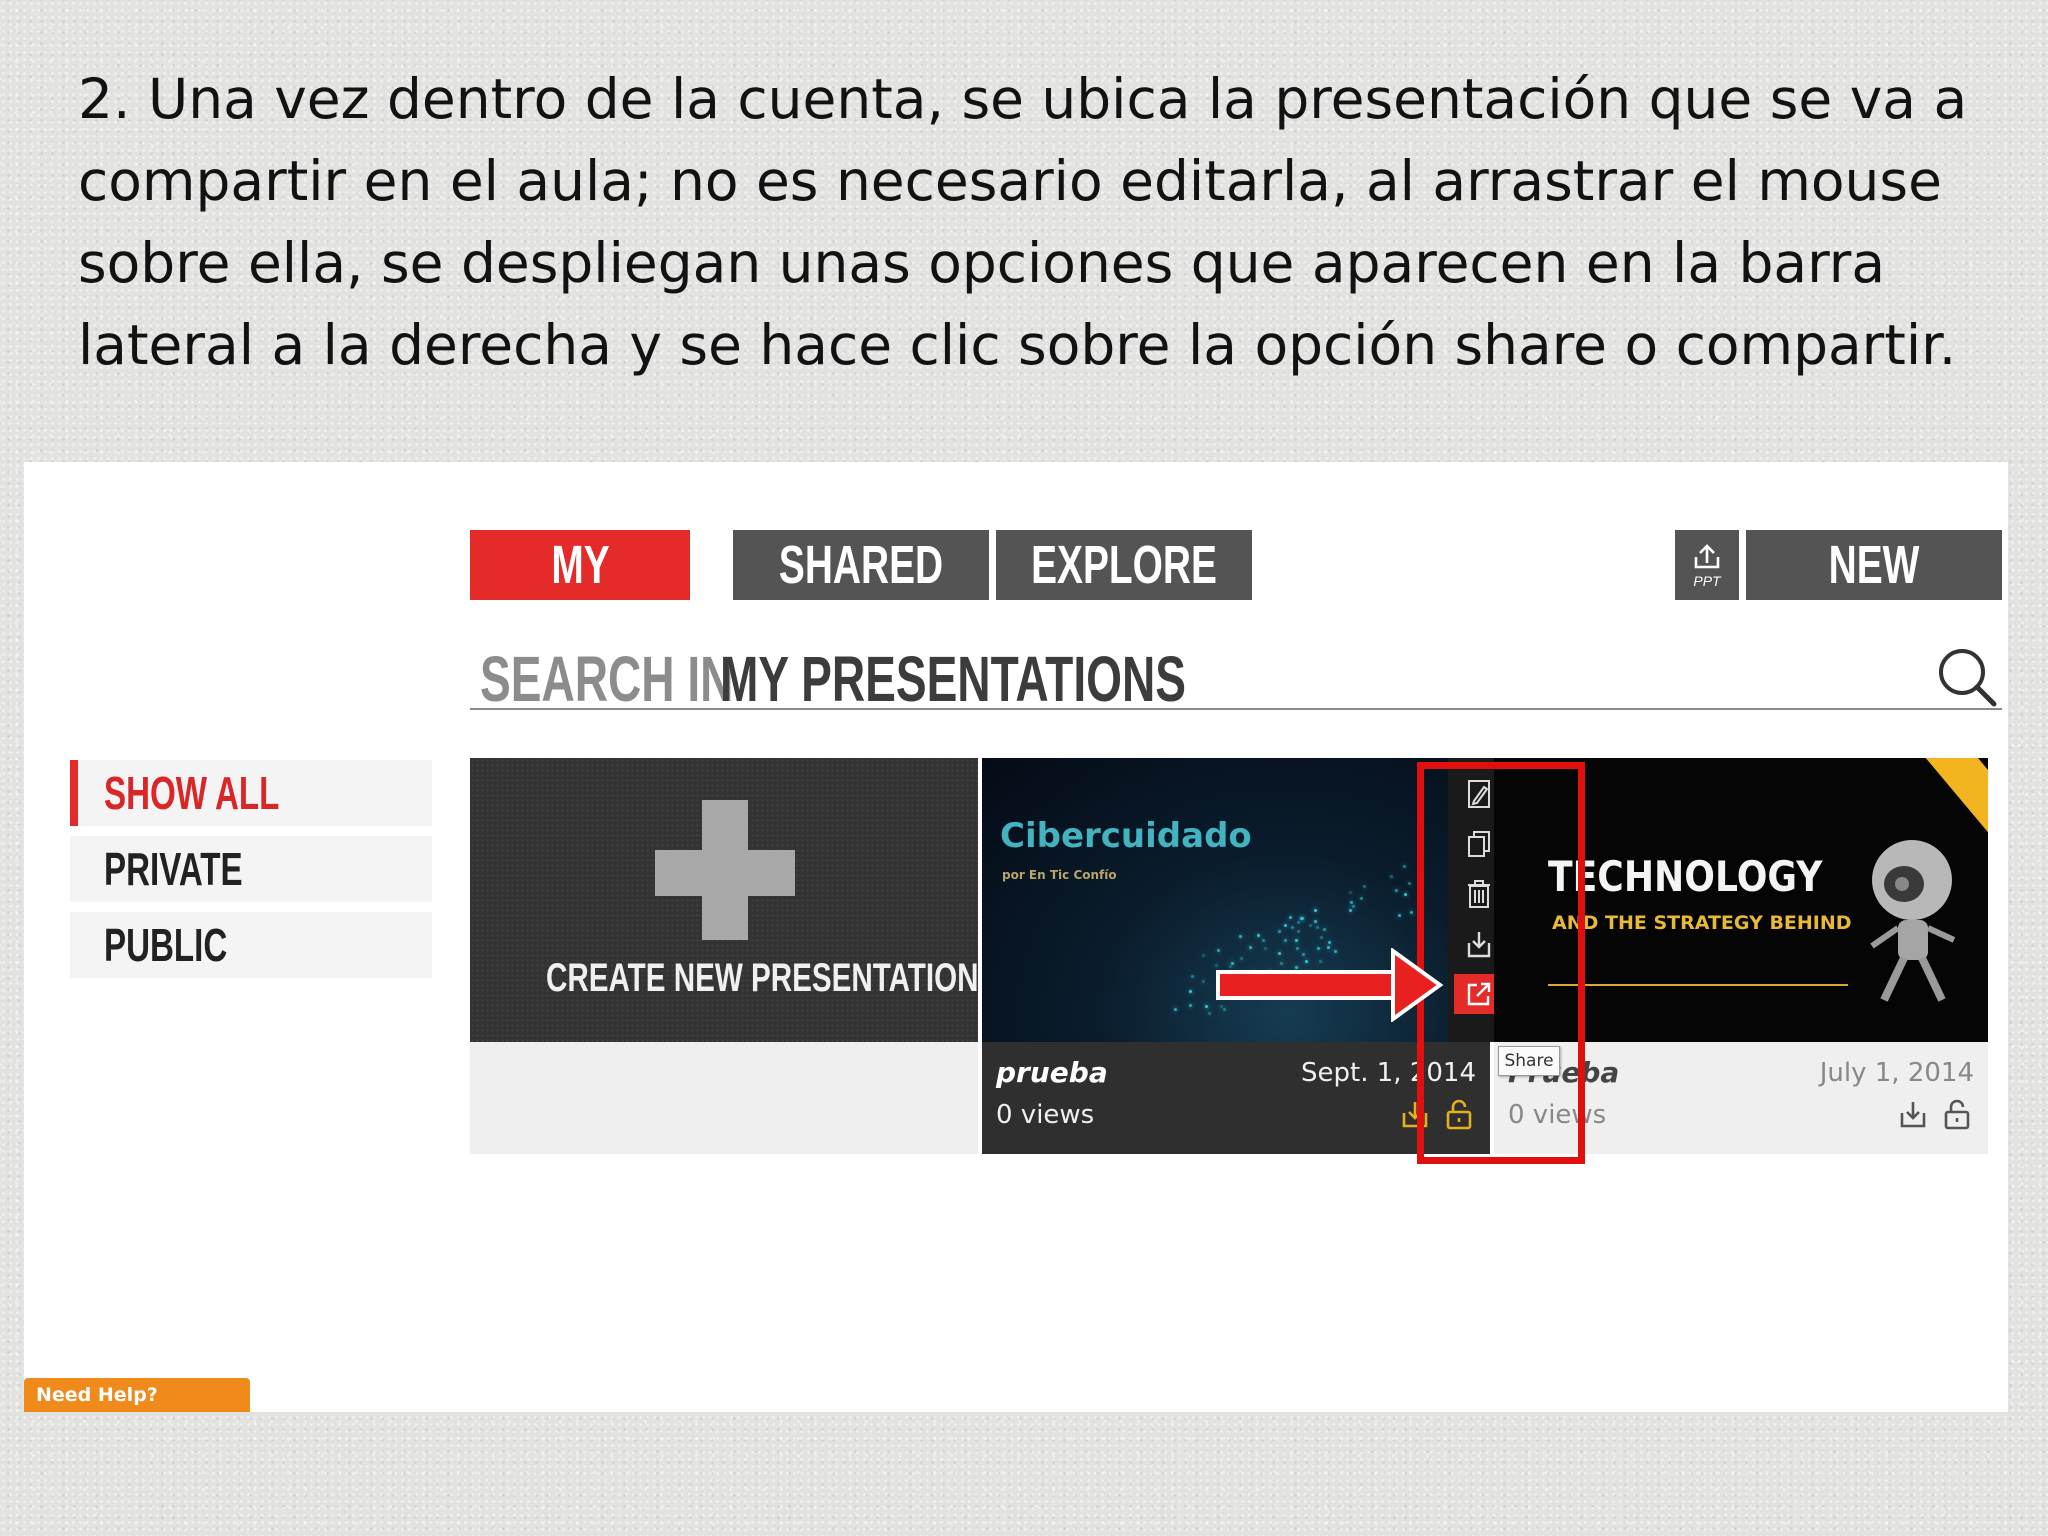 The width and height of the screenshot is (2048, 1536). What do you see at coordinates (724, 1098) in the screenshot?
I see `create-card-footer` at bounding box center [724, 1098].